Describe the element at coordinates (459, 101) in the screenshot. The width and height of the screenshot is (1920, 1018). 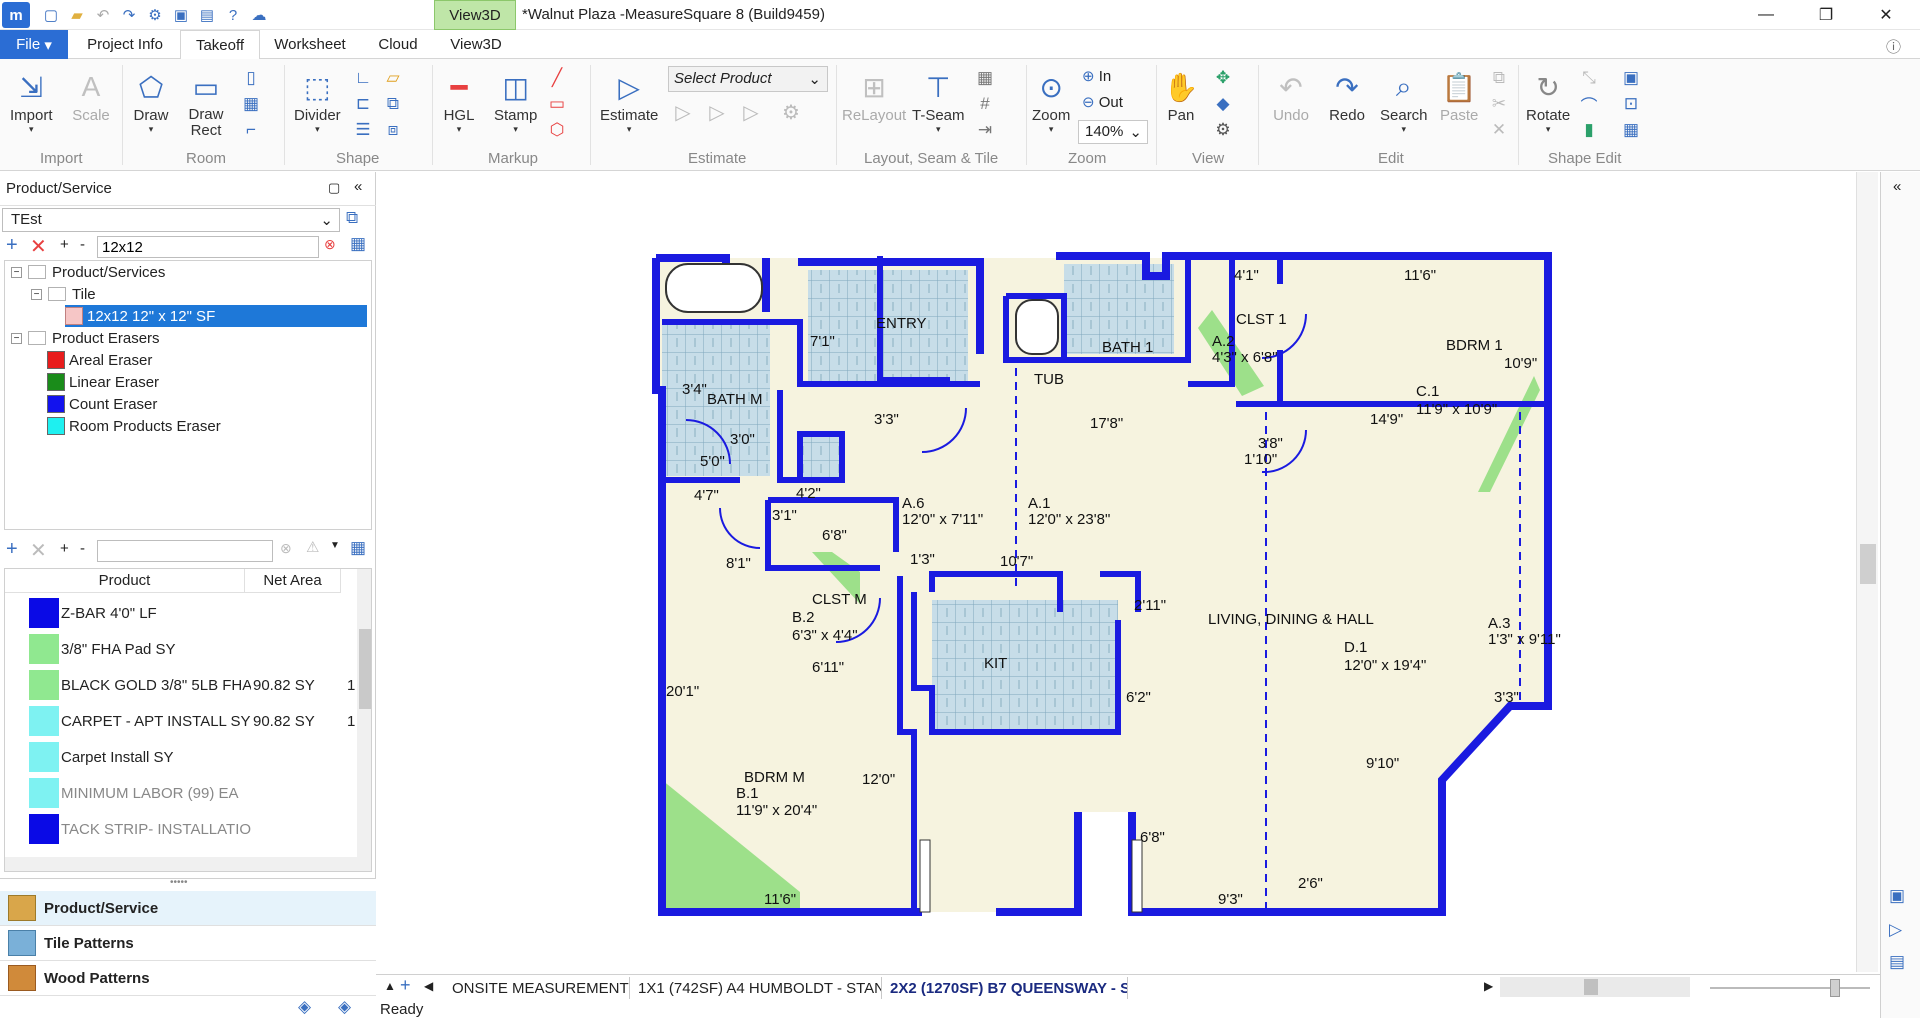
I see `hgl-button: ━ HGL ▾` at that location.